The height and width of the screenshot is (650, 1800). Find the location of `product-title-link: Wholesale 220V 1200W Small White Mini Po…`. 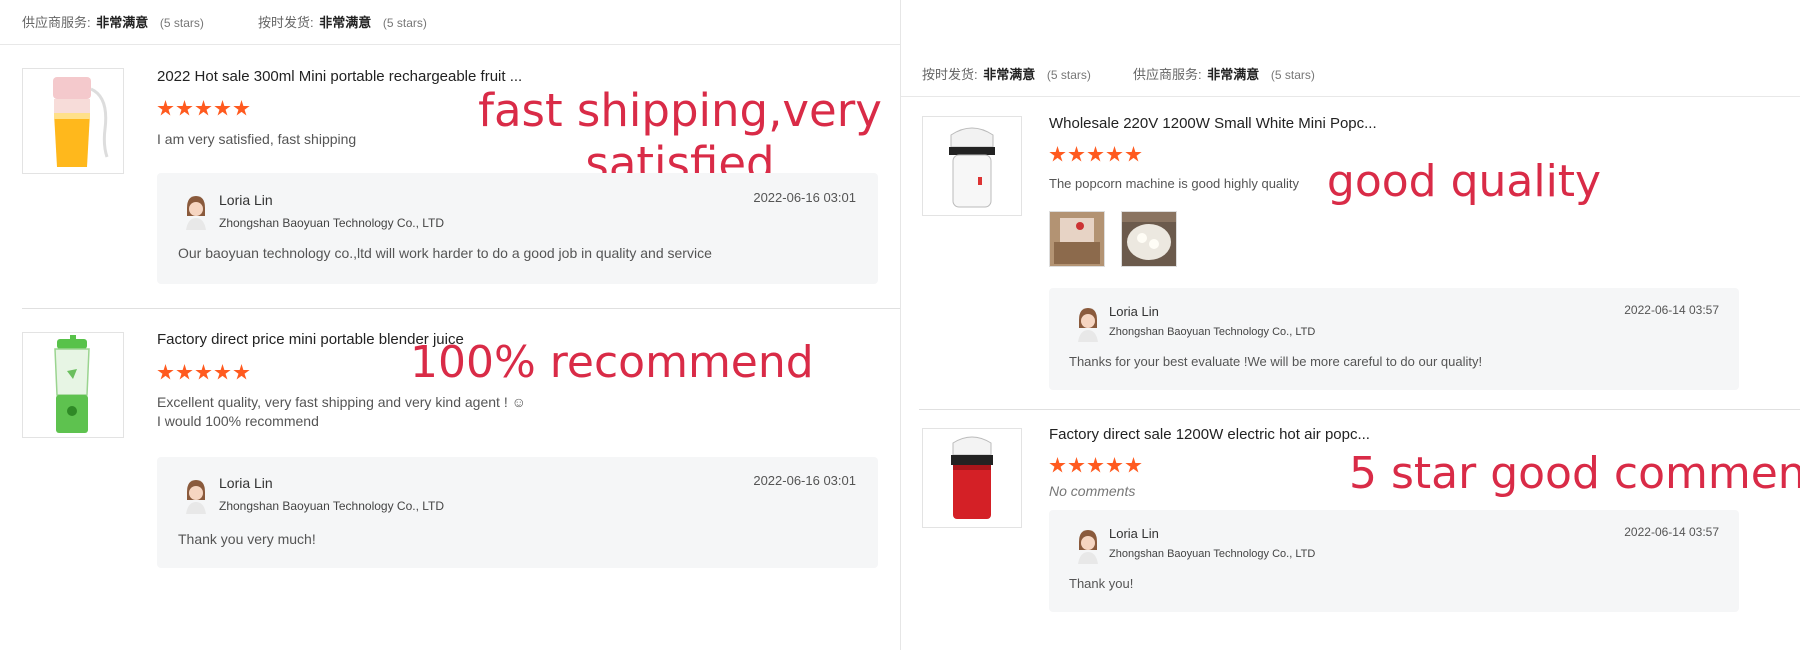

product-title-link: Wholesale 220V 1200W Small White Mini Po… is located at coordinates (1213, 123).